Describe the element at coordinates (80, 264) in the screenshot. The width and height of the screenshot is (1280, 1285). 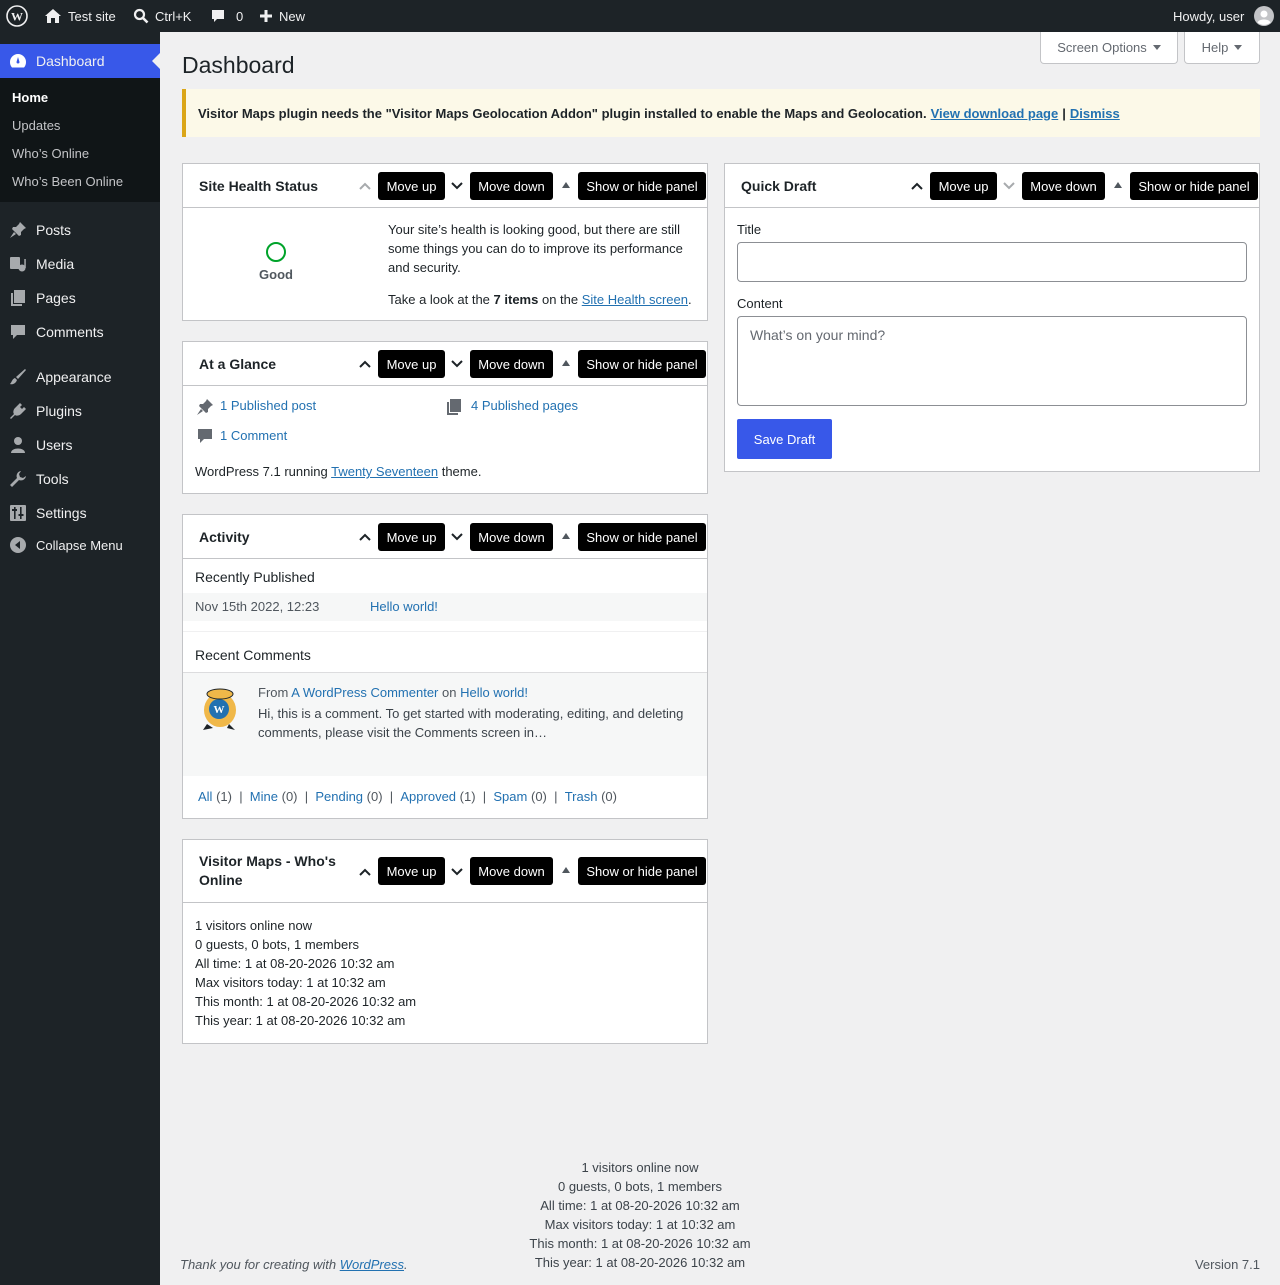
I see `sidebar-item-media: Media` at that location.